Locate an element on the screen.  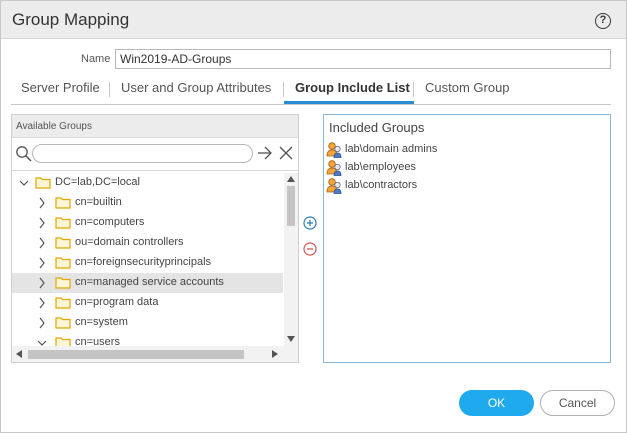
tree-node-selected: cn=managed service accounts is located at coordinates (147, 283).